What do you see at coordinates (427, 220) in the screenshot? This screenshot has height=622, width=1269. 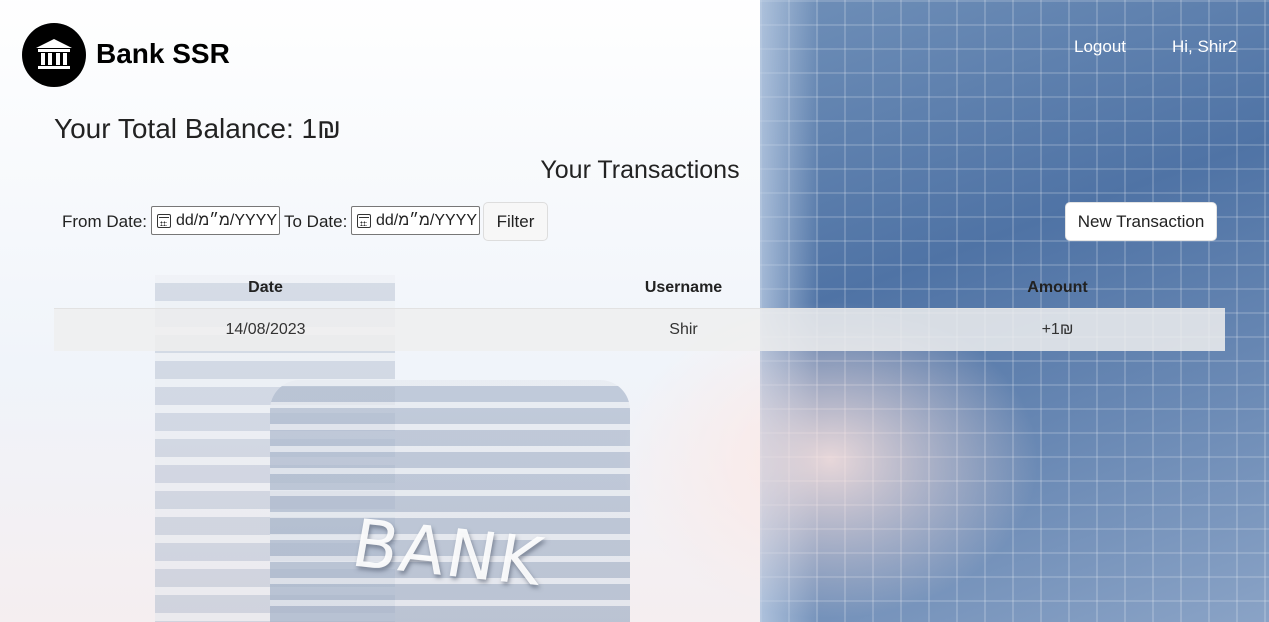 I see `to-date-value: dd/מ״מ/YYYY` at bounding box center [427, 220].